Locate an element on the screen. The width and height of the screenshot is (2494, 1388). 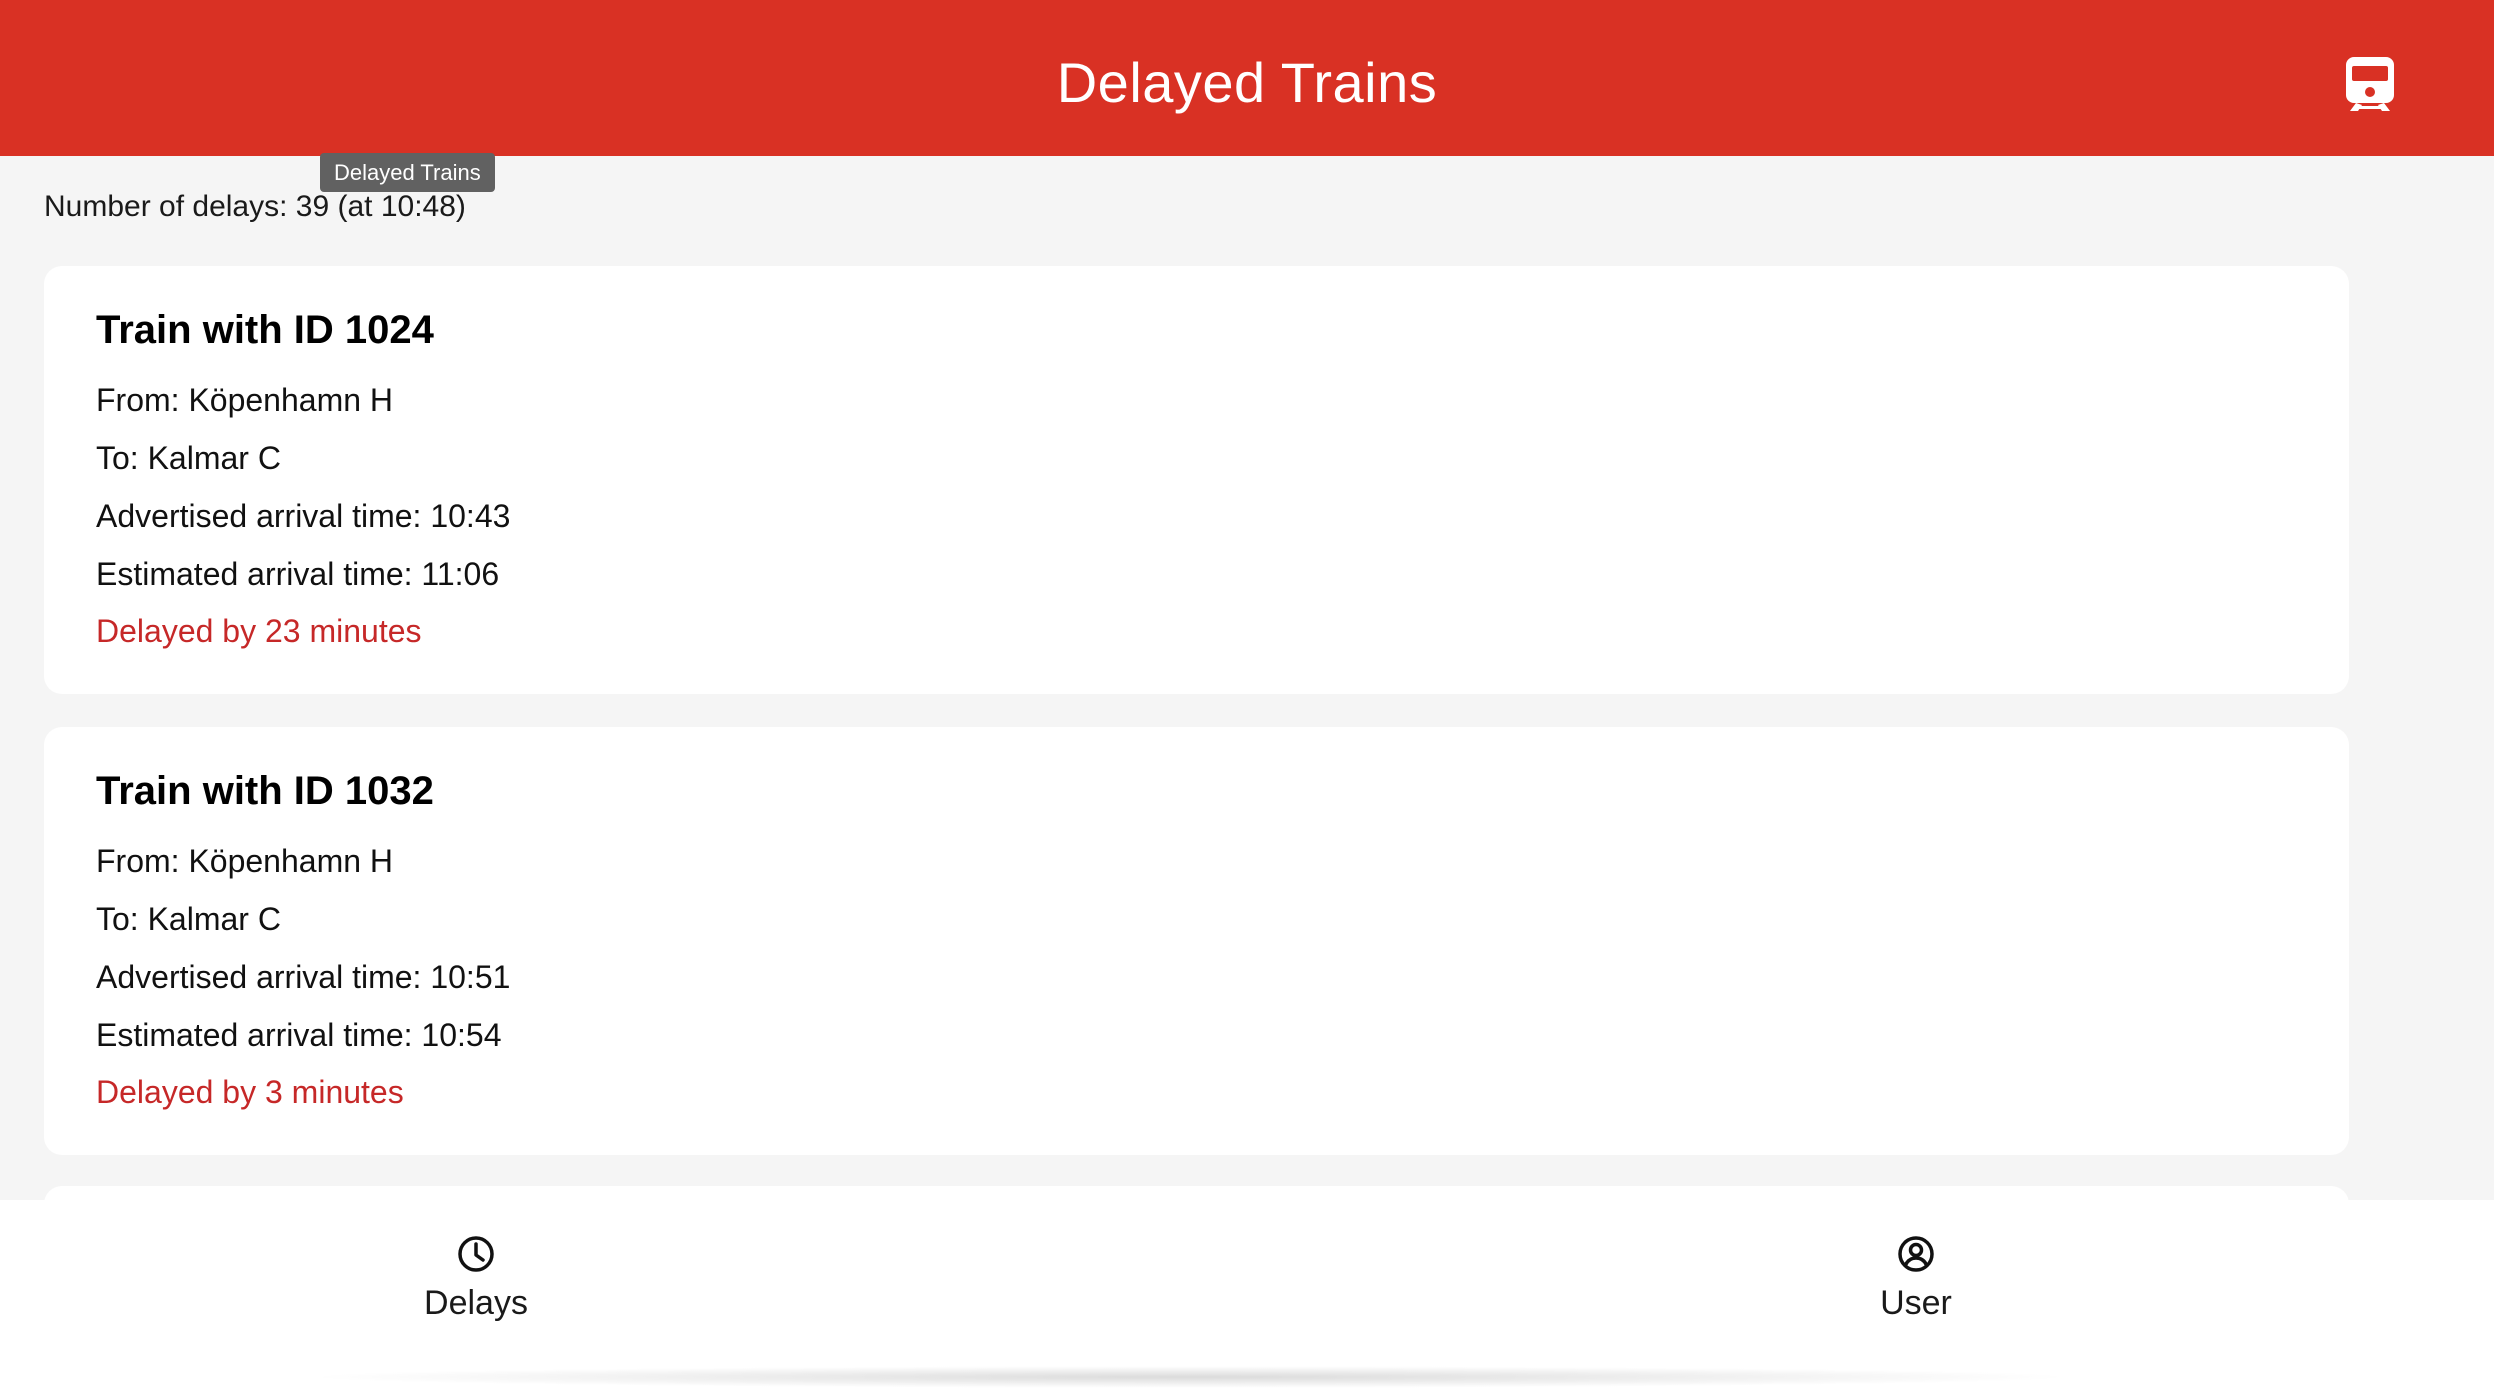
advertised-time: Advertised arrival time: 10:43 is located at coordinates (303, 516).